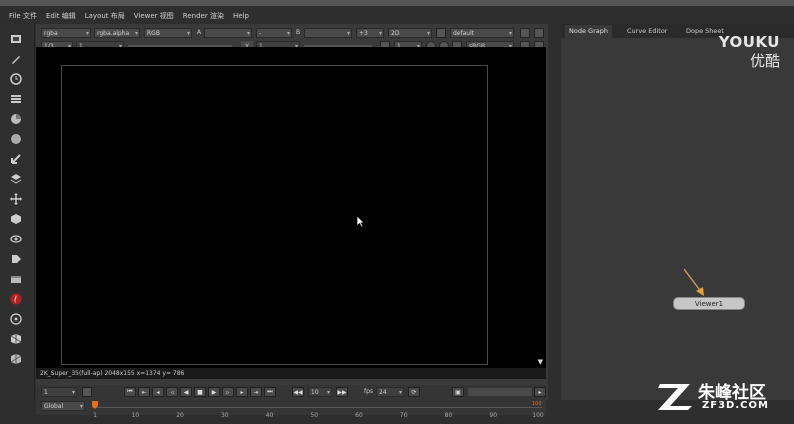  I want to click on prev-frame-button: ◃, so click(172, 392).